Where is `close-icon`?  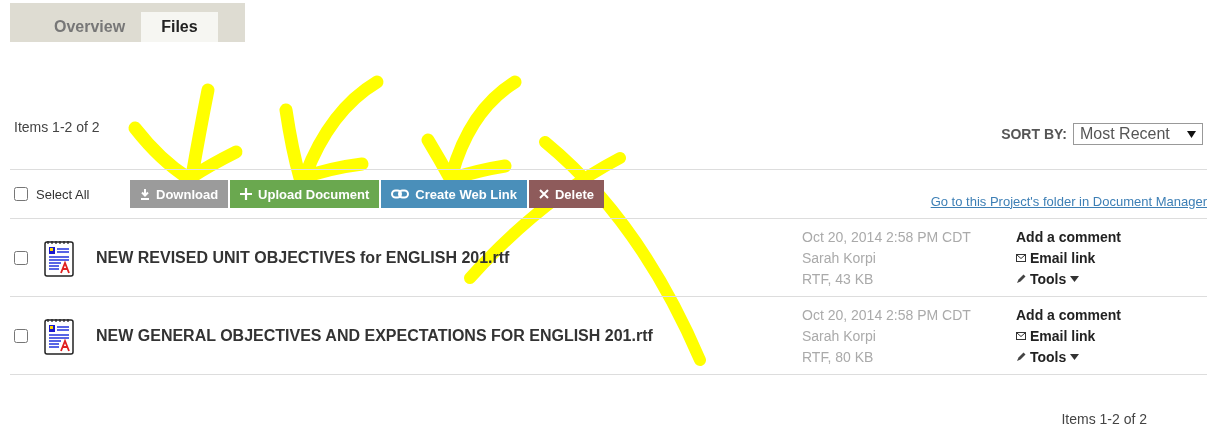 close-icon is located at coordinates (543, 194).